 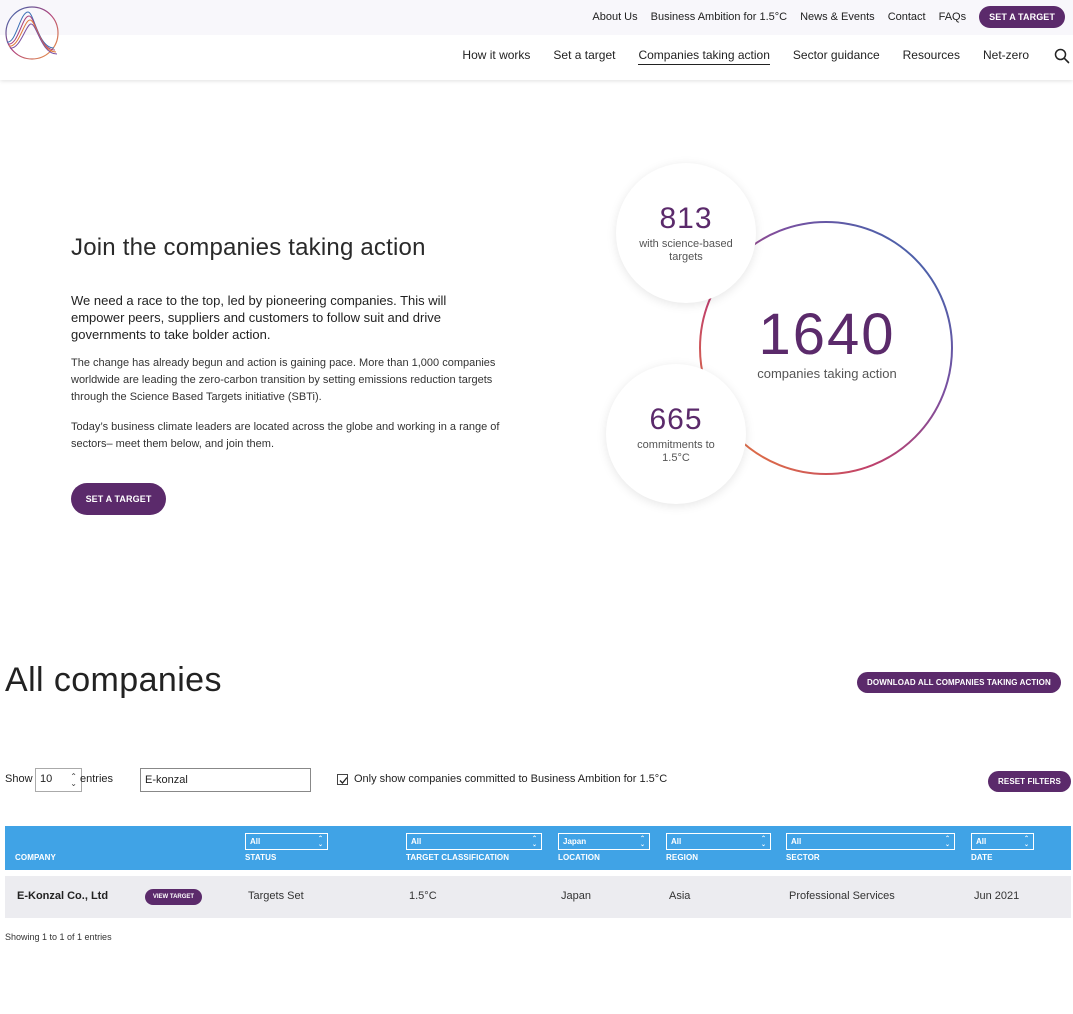 I want to click on nav-companies-taking-action: Companies taking action, so click(x=704, y=56).